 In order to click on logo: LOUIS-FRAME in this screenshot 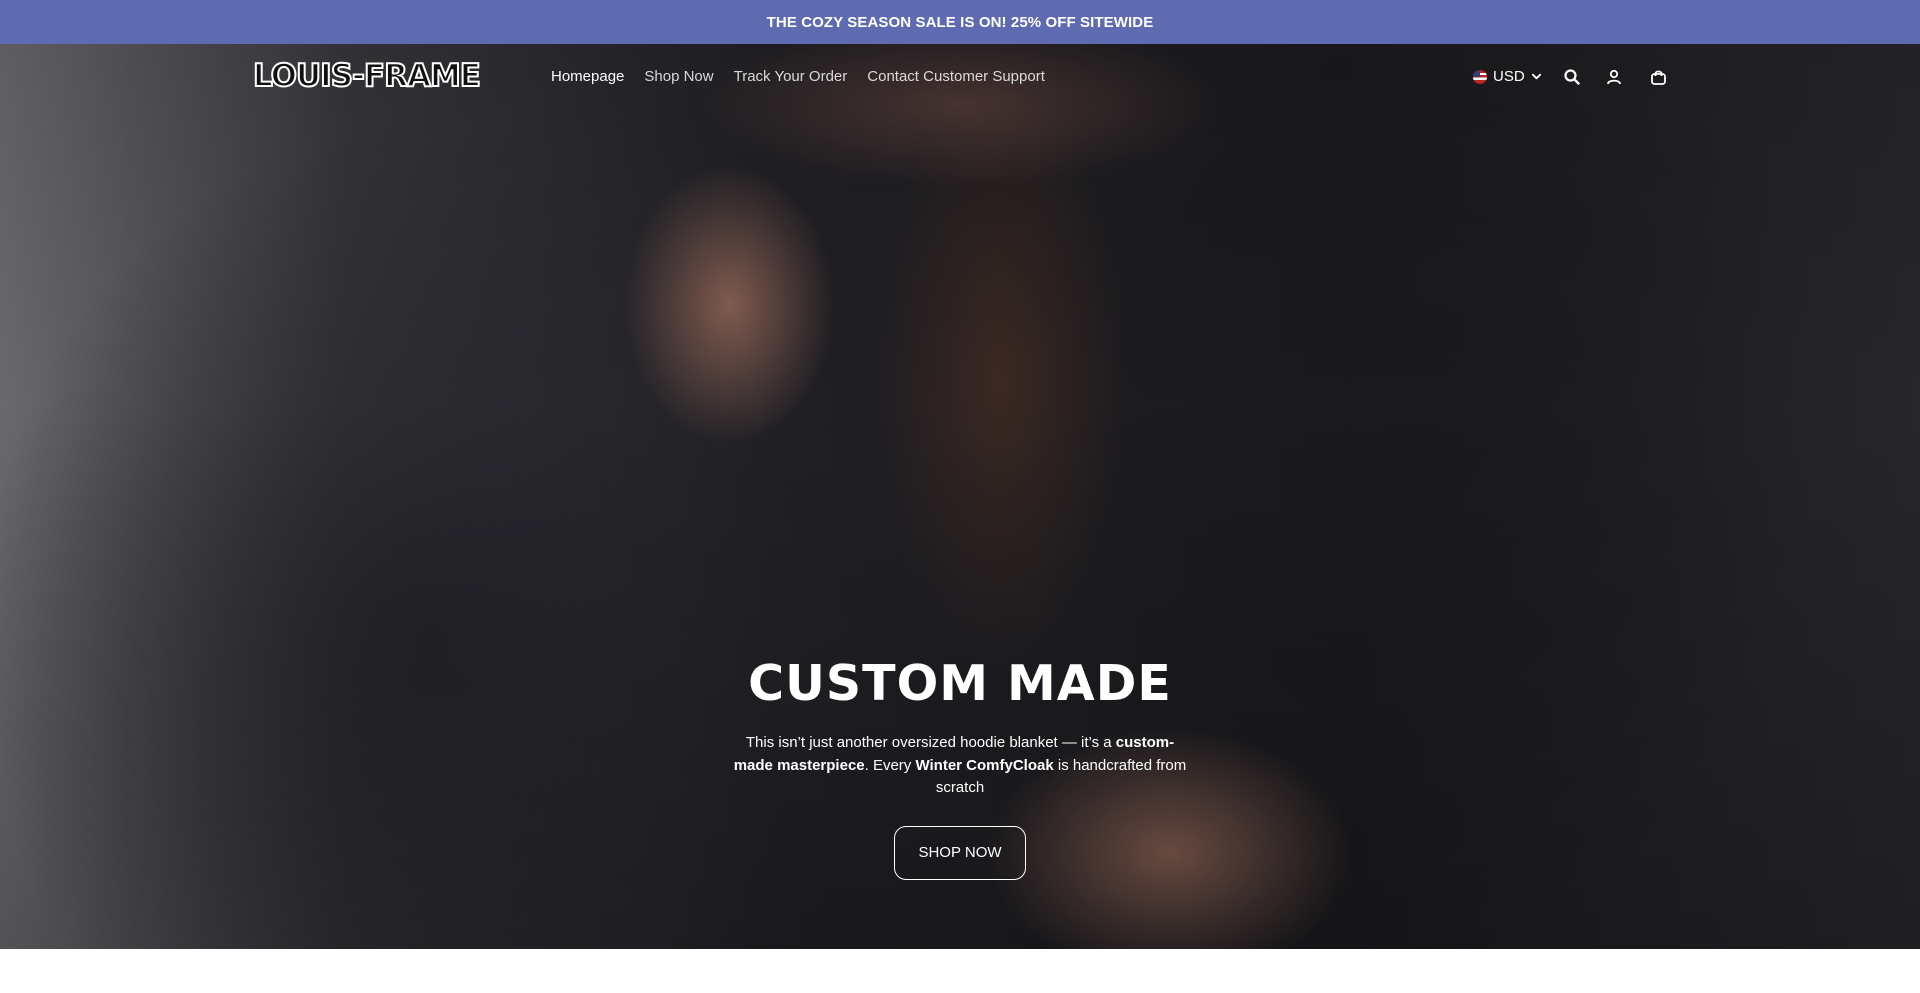, I will do `click(385, 76)`.